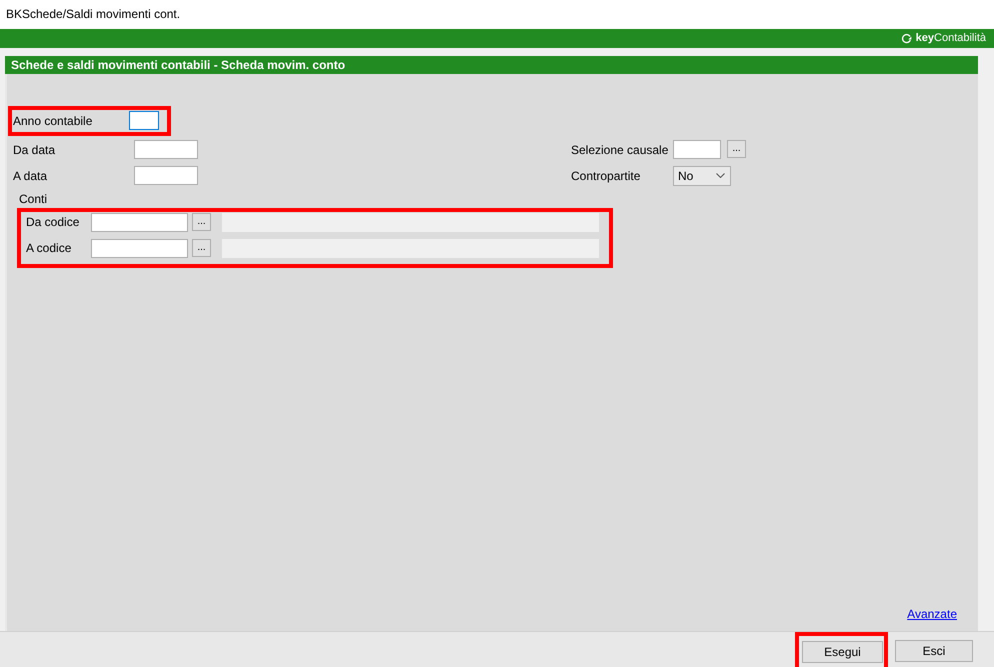 The width and height of the screenshot is (994, 667). I want to click on field-label: Selezione causale, so click(620, 149).